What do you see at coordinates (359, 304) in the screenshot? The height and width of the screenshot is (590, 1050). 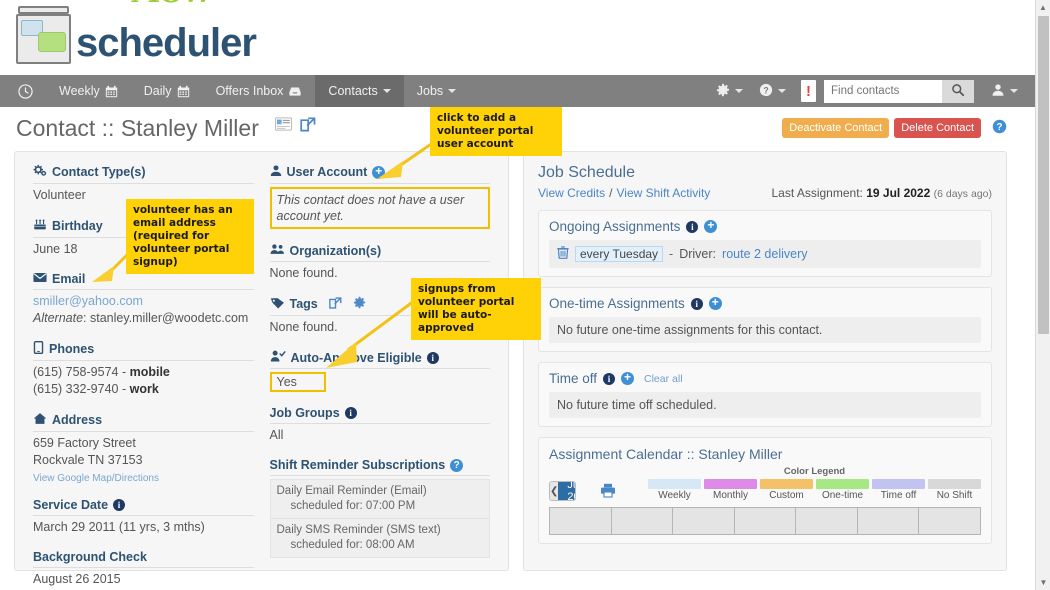 I see `tags-settings-gear-icon` at bounding box center [359, 304].